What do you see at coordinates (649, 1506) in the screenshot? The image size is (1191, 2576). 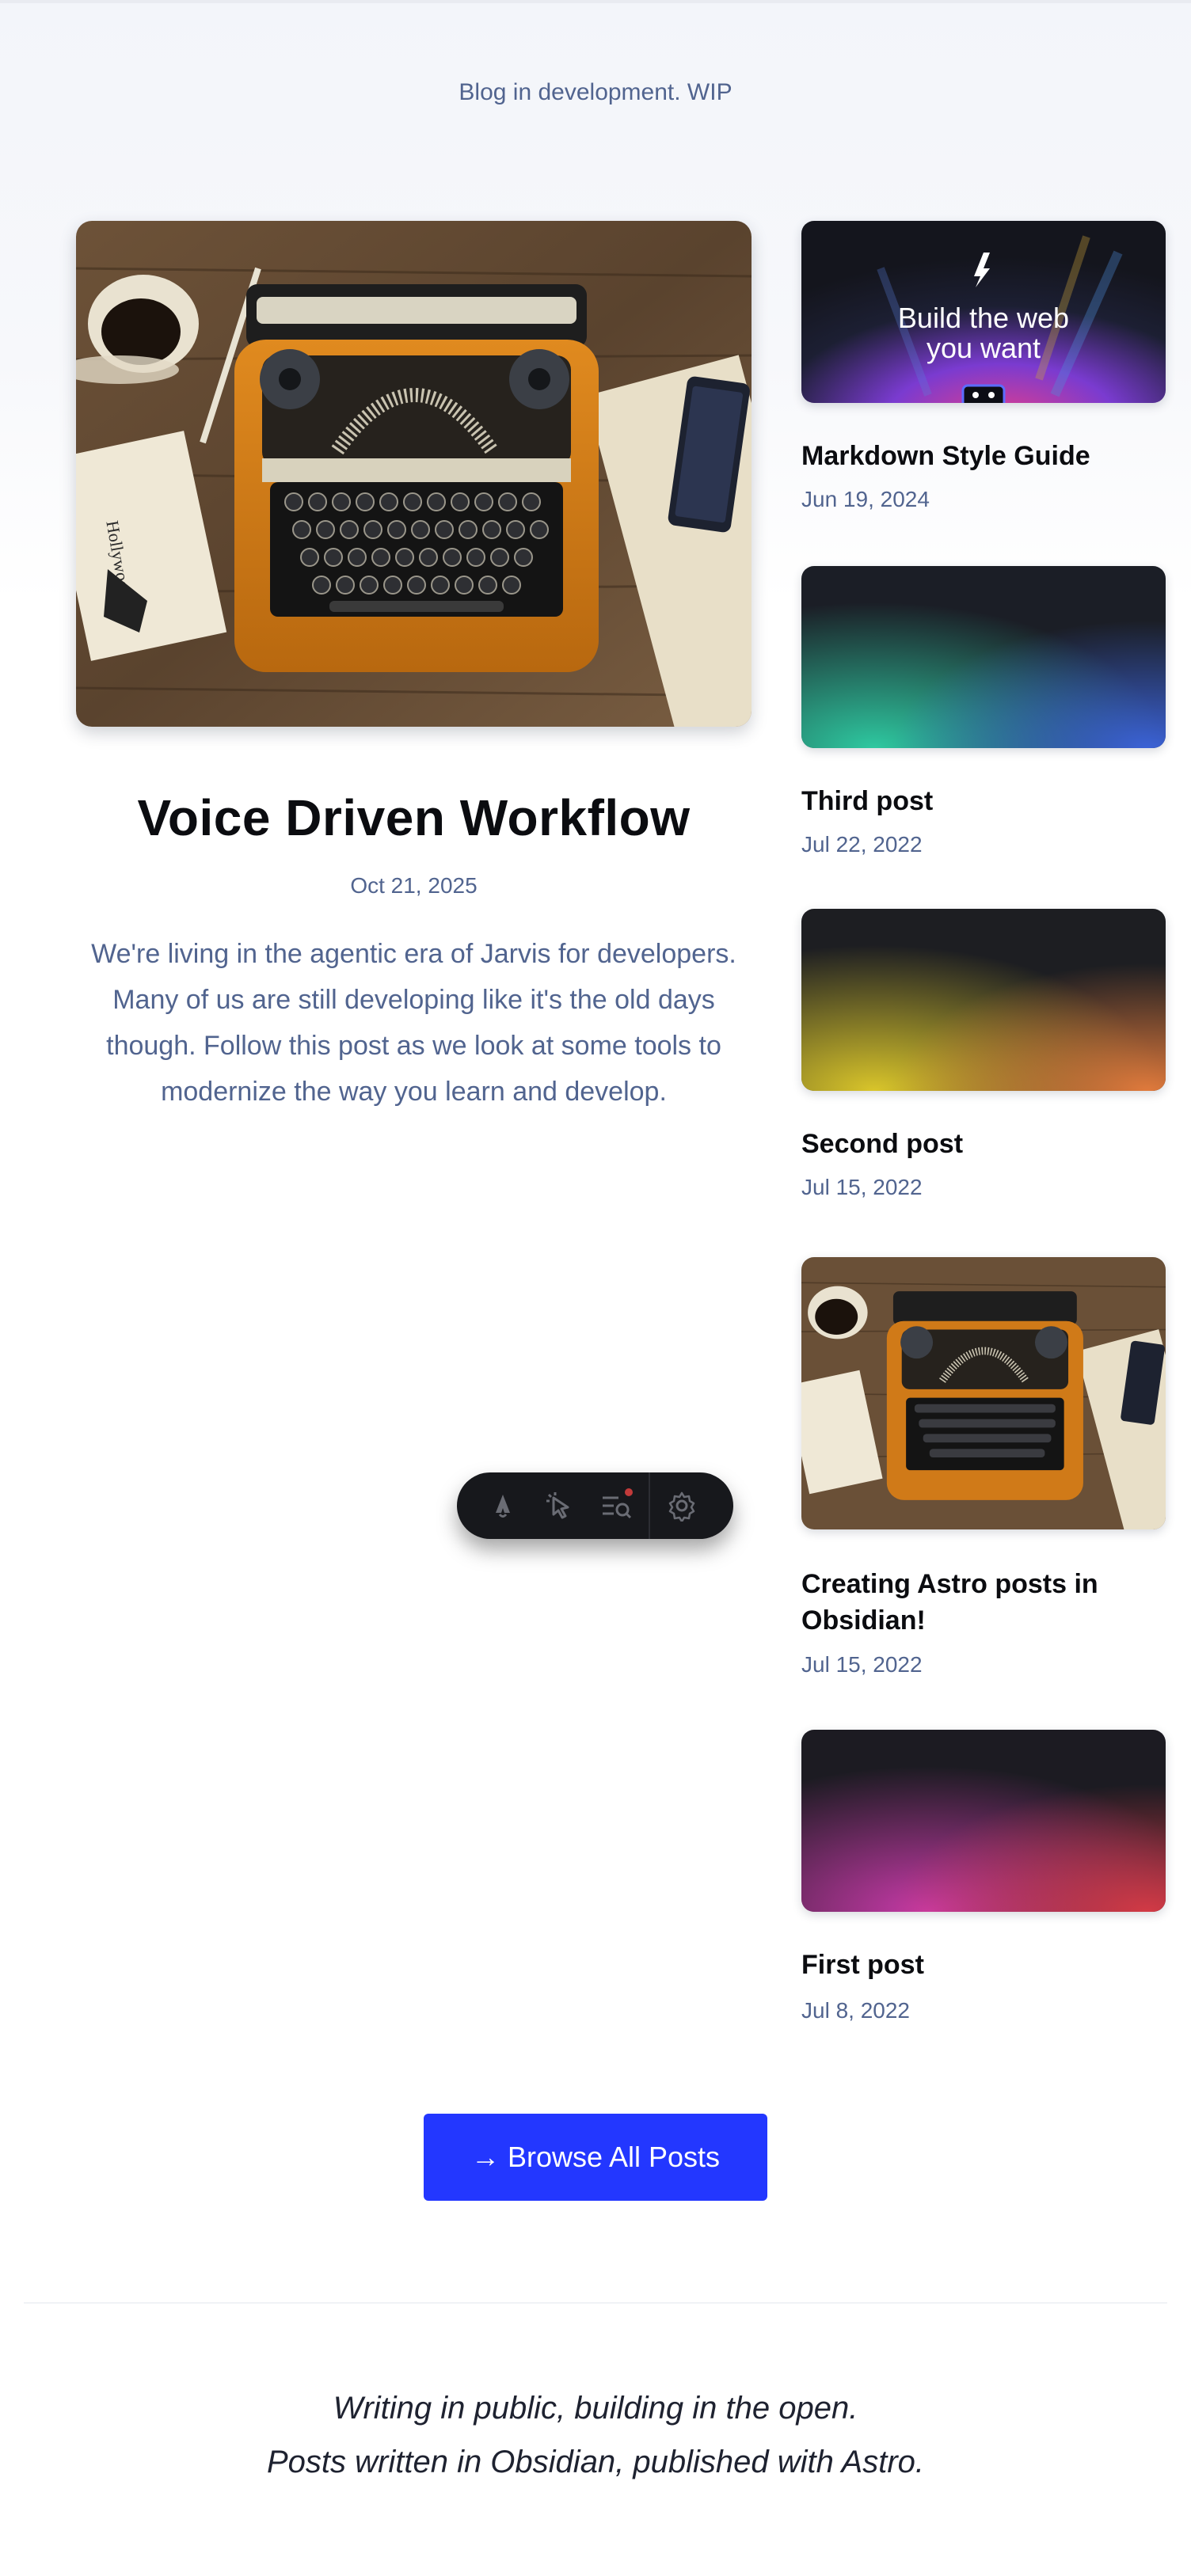 I see `toolbar-separator` at bounding box center [649, 1506].